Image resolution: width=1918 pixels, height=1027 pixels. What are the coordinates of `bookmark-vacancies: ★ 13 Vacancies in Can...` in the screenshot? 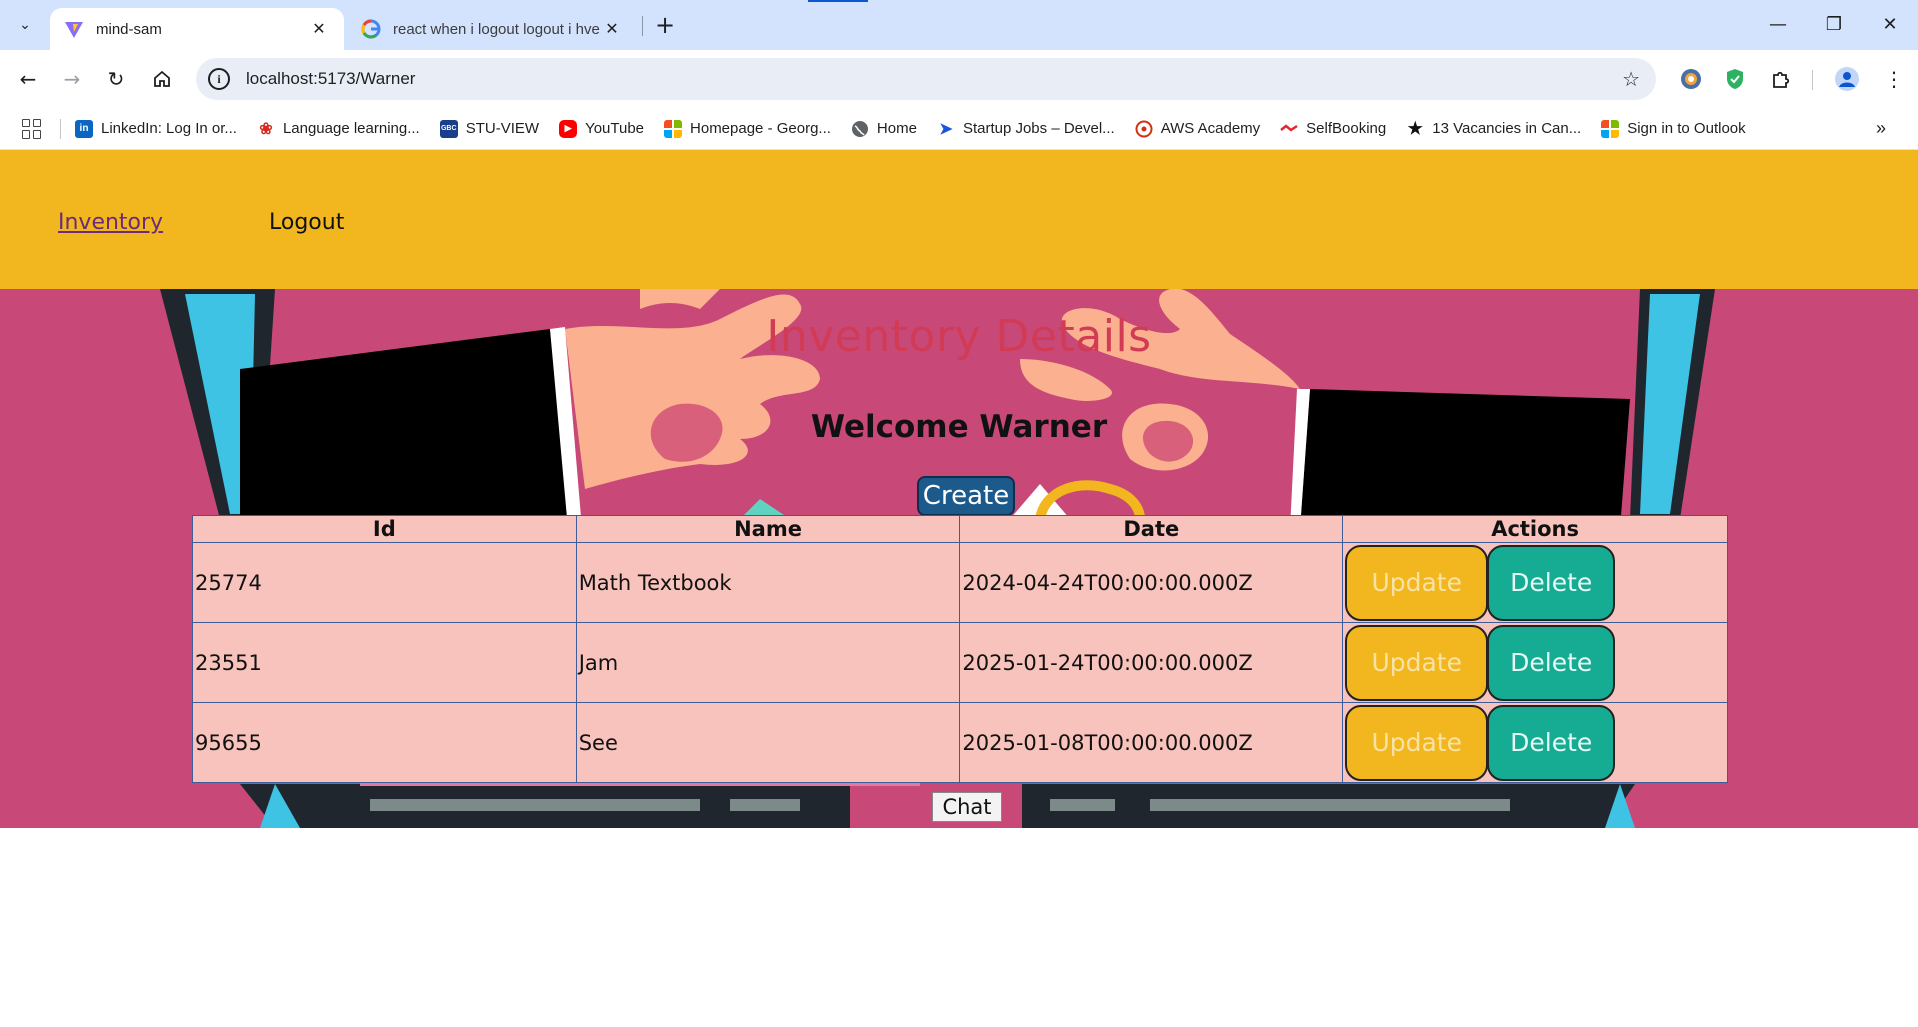 It's located at (1494, 128).